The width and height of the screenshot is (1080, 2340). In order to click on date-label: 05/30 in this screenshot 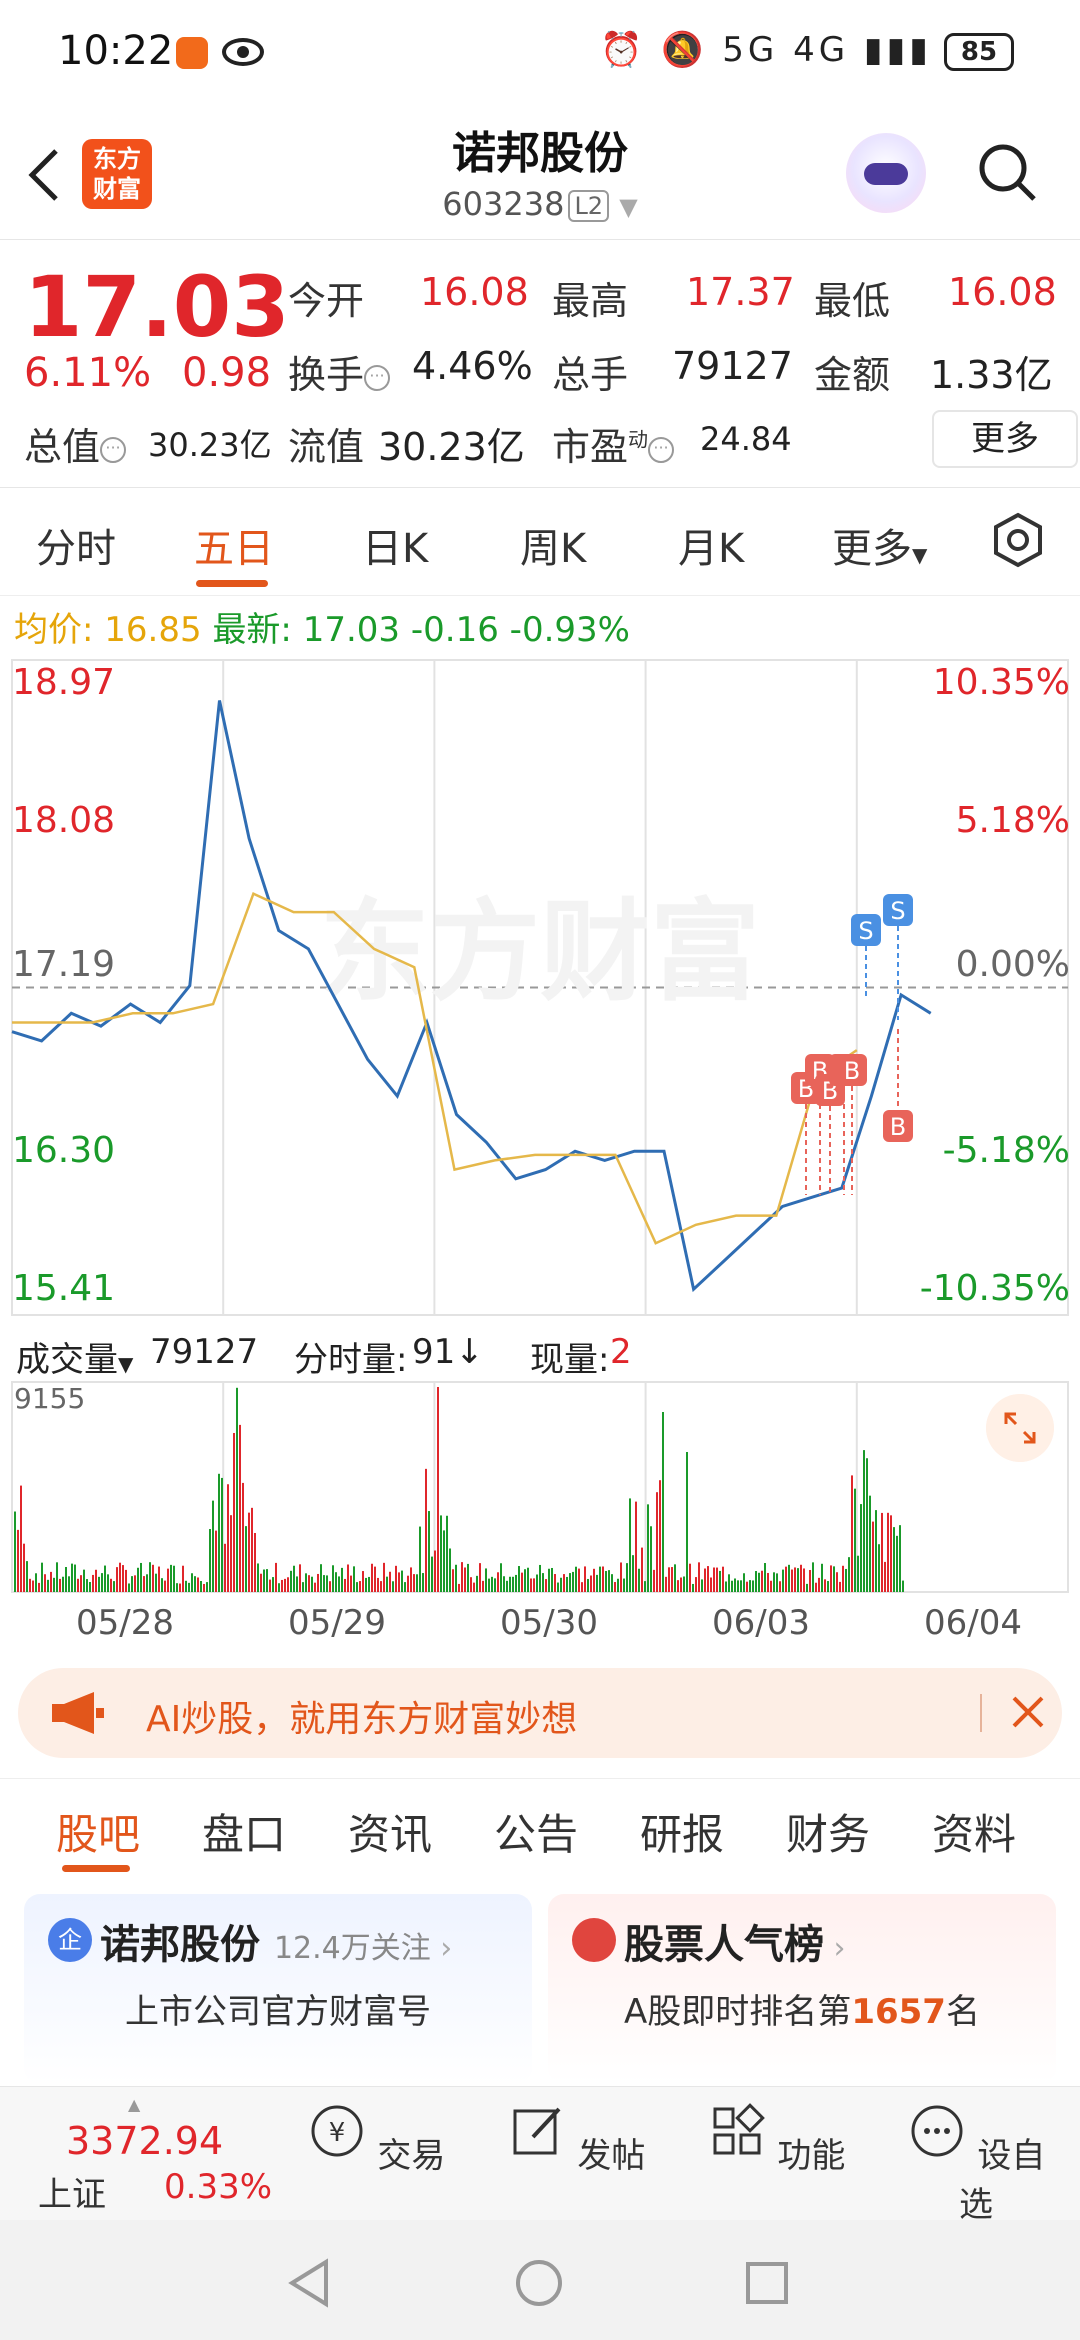, I will do `click(549, 1623)`.